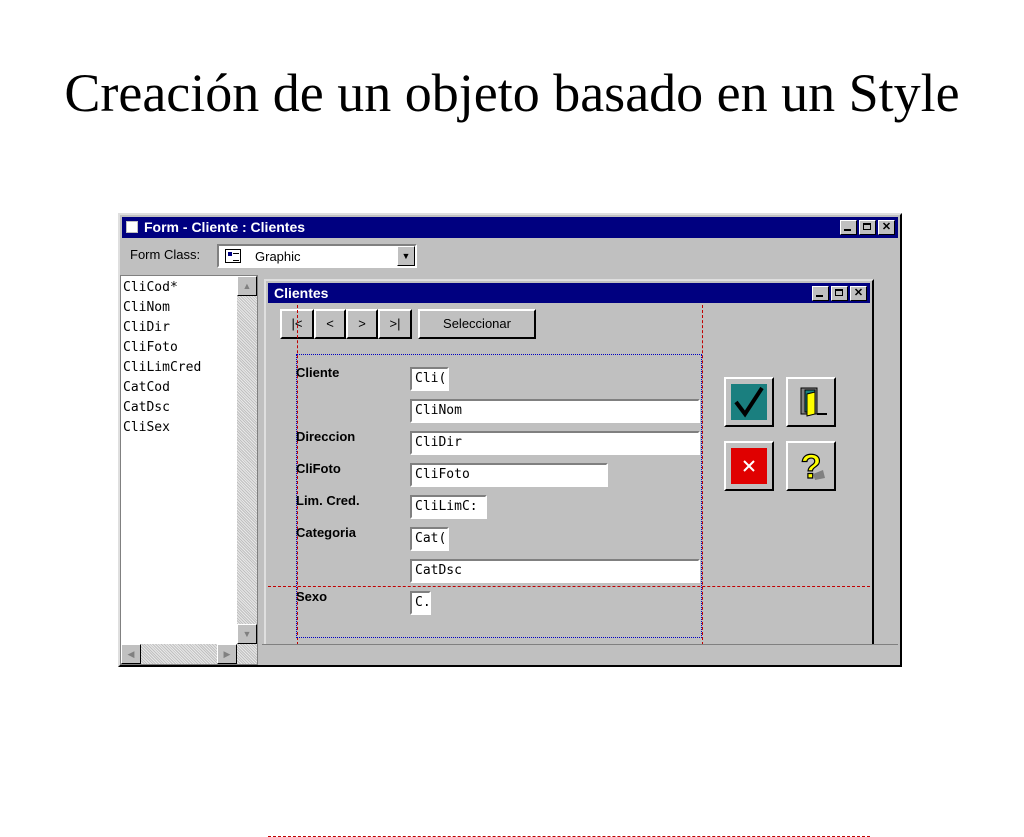 The height and width of the screenshot is (837, 1024). I want to click on check-icon, so click(749, 402).